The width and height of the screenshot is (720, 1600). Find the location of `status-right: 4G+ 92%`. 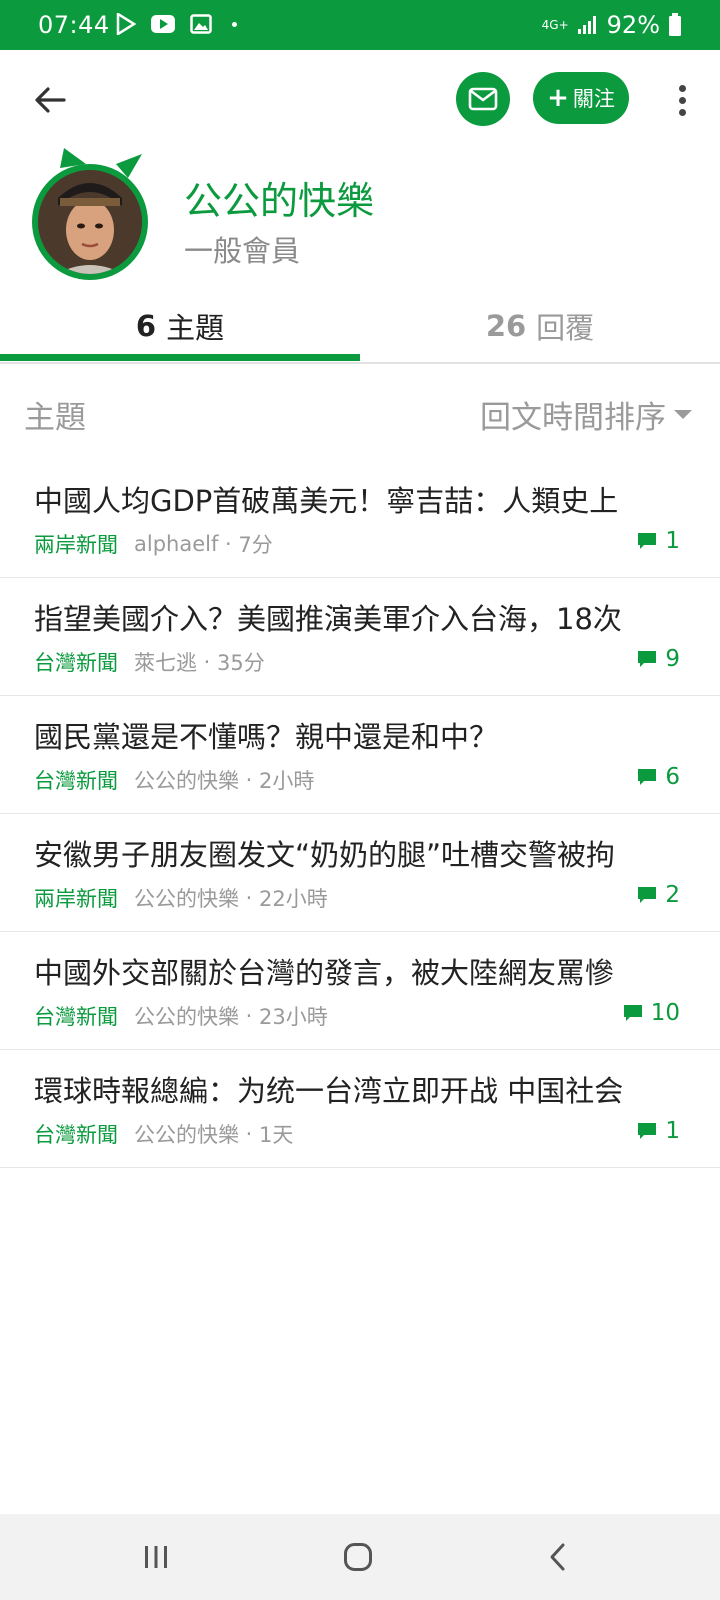

status-right: 4G+ 92% is located at coordinates (612, 25).